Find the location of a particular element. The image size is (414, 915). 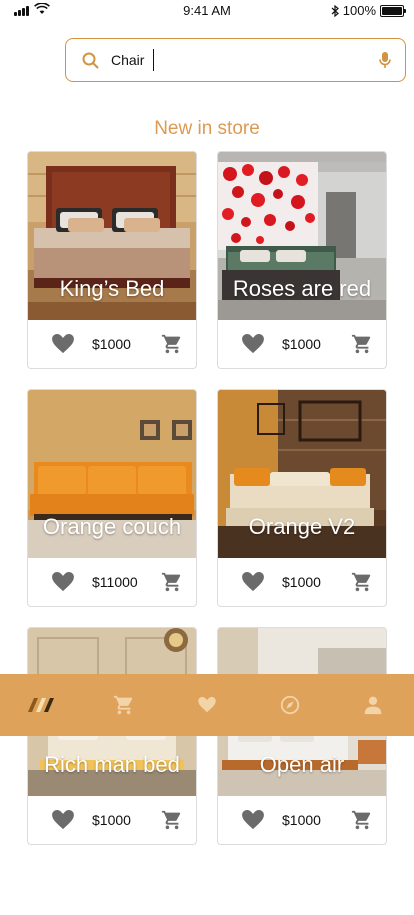

nav-profile is located at coordinates (373, 705).